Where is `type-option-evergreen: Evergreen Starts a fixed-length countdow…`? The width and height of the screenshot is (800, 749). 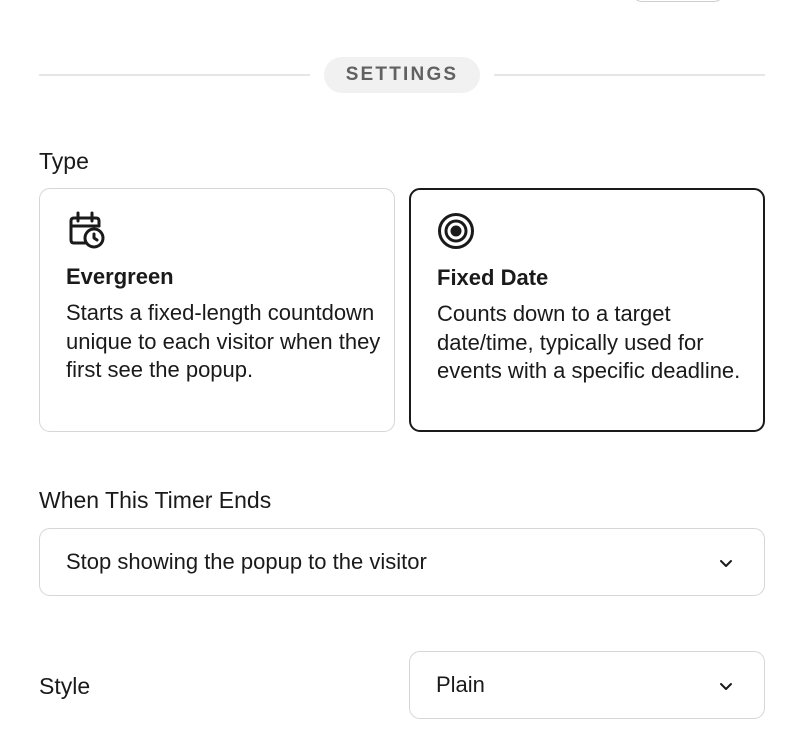 type-option-evergreen: Evergreen Starts a fixed-length countdow… is located at coordinates (217, 310).